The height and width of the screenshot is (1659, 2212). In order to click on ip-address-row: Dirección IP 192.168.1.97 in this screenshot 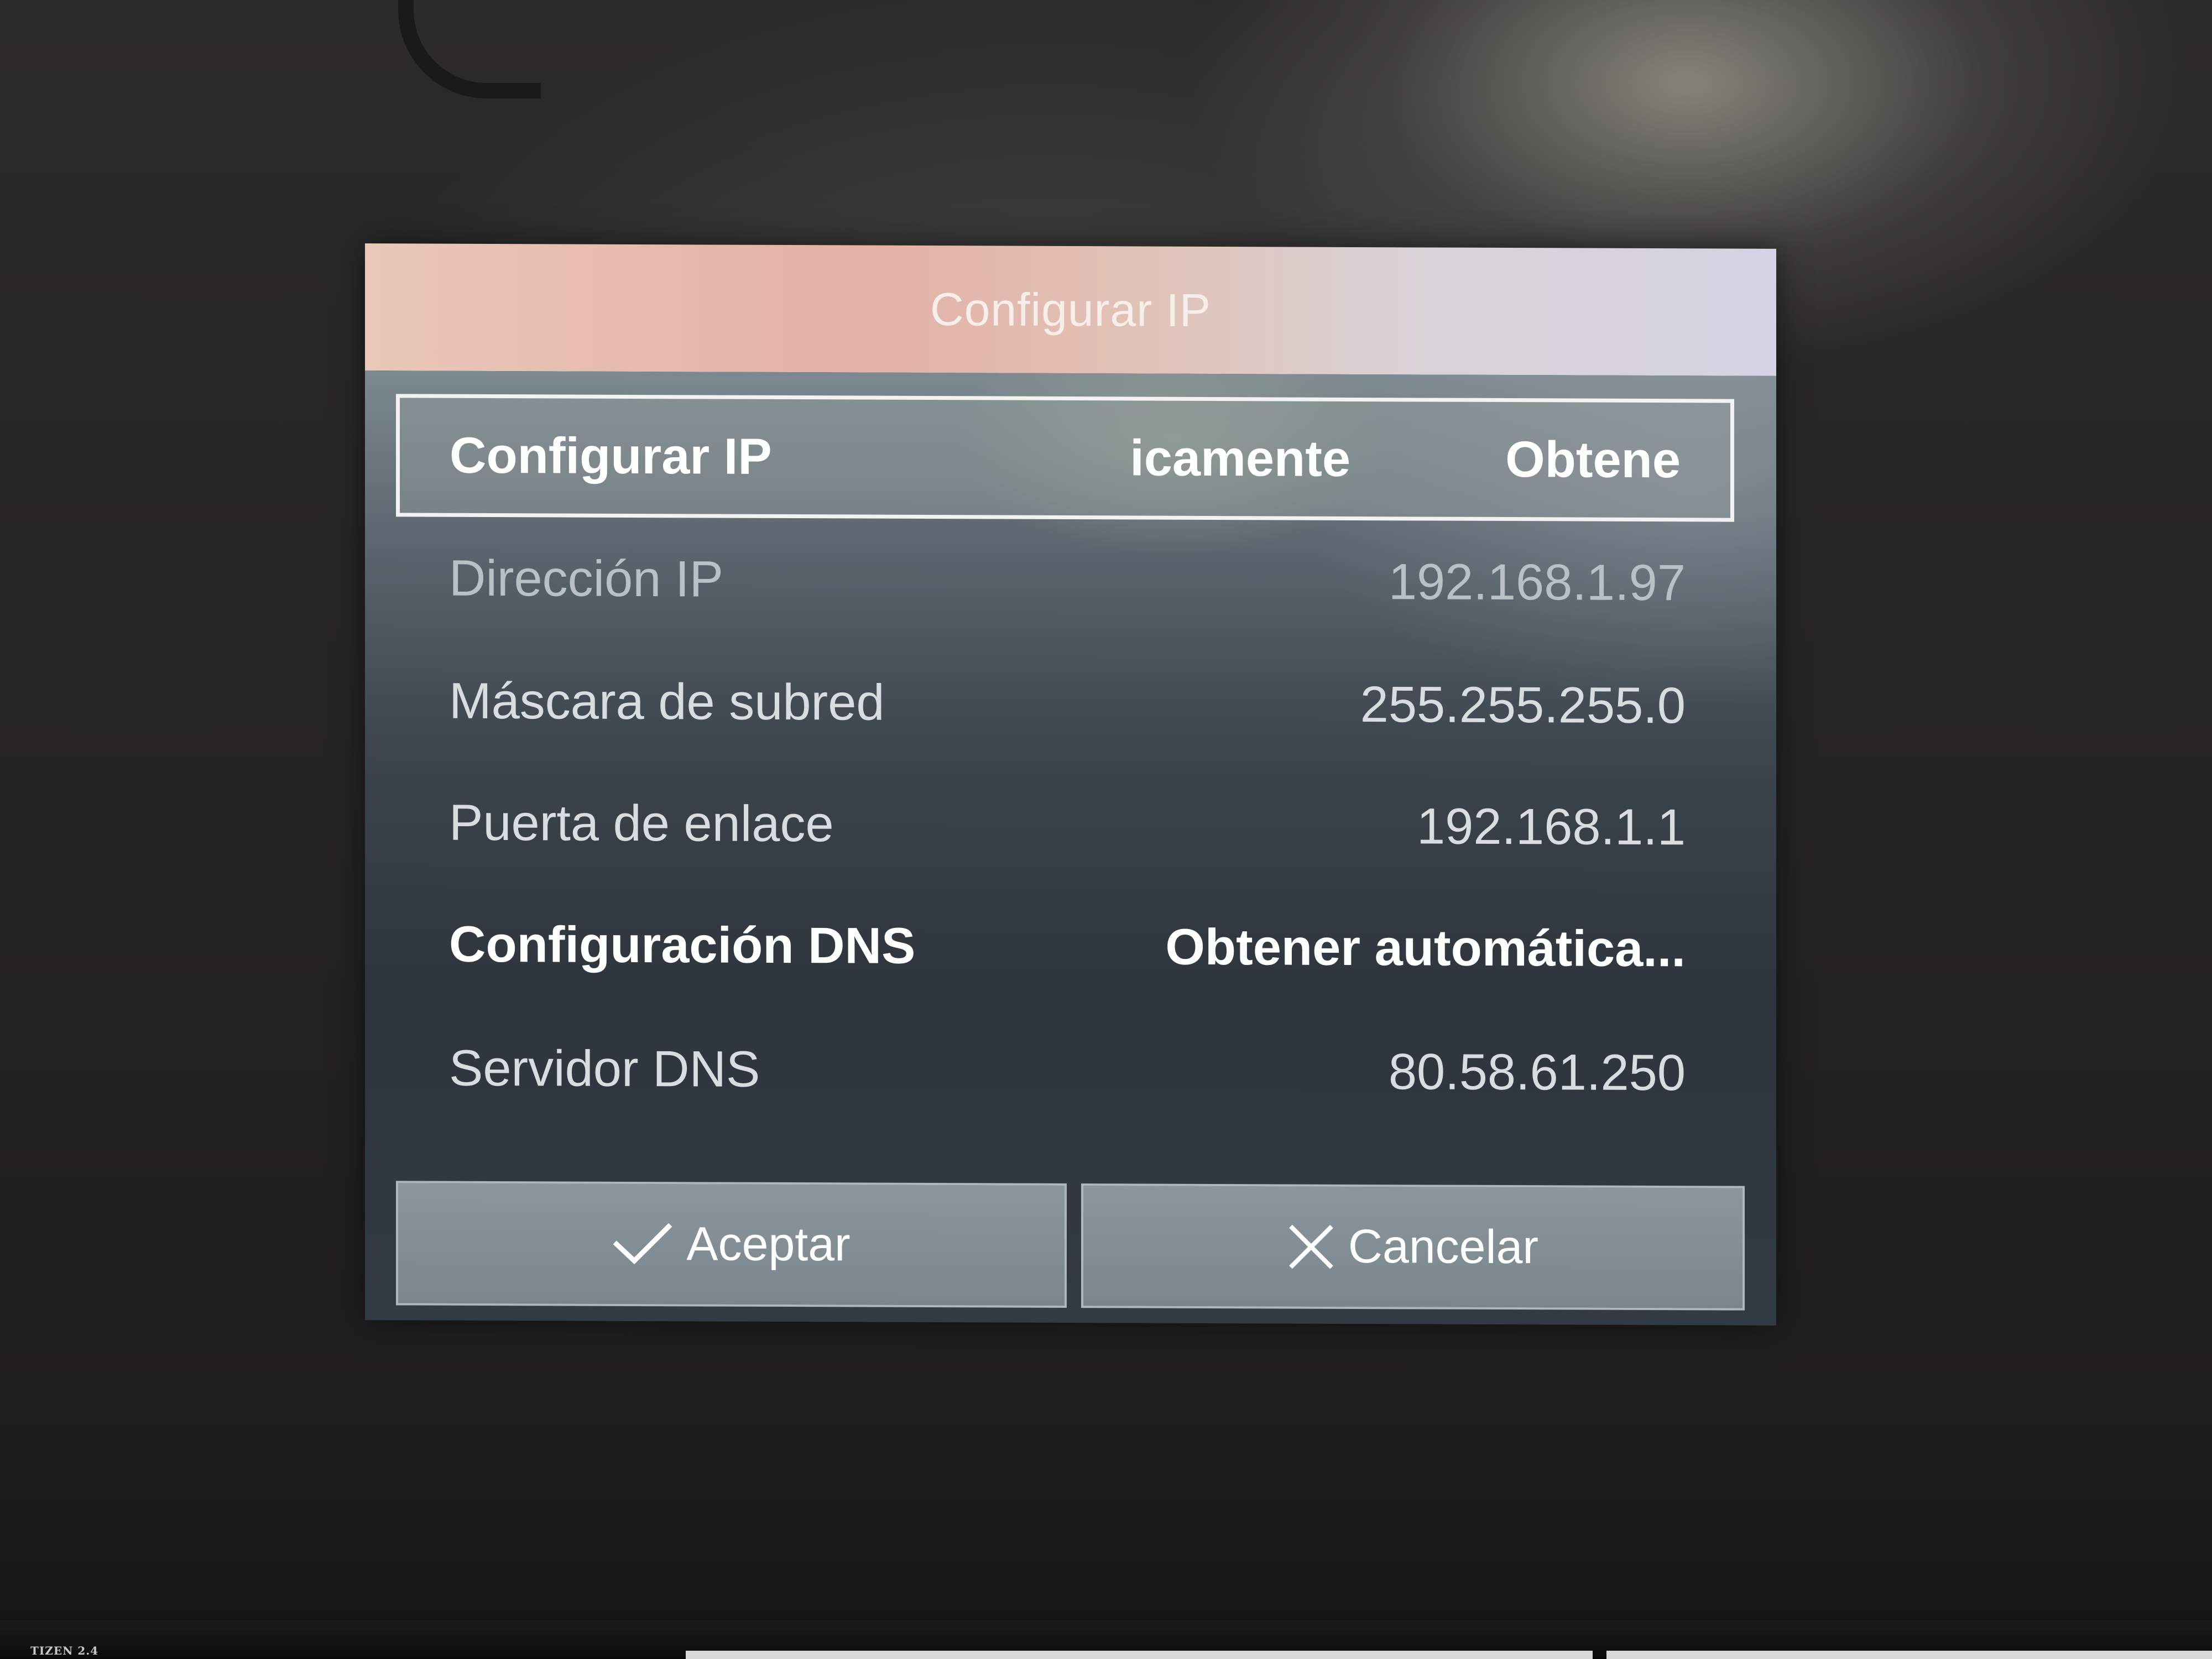, I will do `click(1065, 581)`.